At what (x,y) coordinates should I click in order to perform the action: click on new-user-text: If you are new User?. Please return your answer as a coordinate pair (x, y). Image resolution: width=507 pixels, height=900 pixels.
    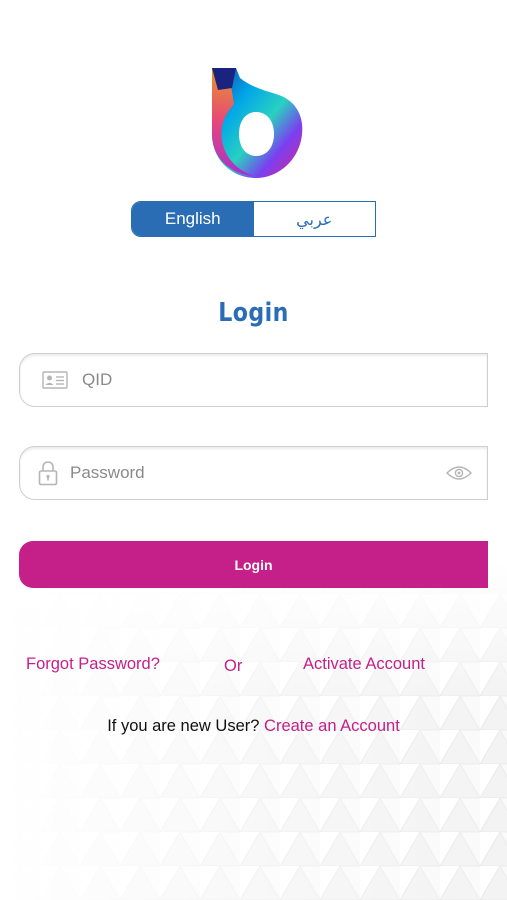
    Looking at the image, I should click on (183, 726).